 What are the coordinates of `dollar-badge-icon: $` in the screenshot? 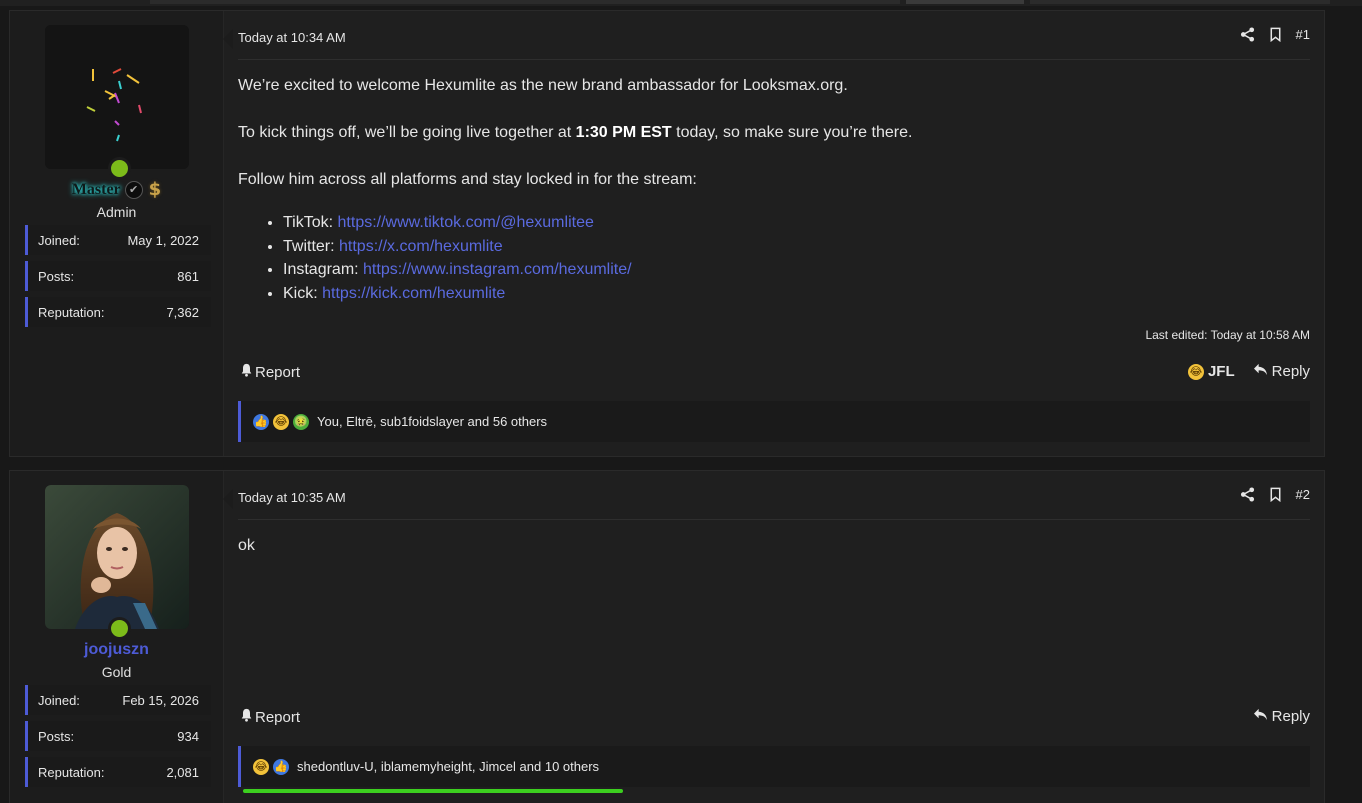 It's located at (155, 190).